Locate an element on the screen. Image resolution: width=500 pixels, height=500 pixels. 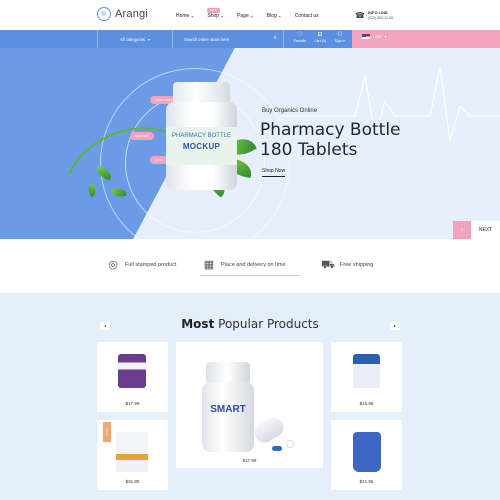
feature-delivery-label: Place and delivery on time is located at coordinates (253, 265).